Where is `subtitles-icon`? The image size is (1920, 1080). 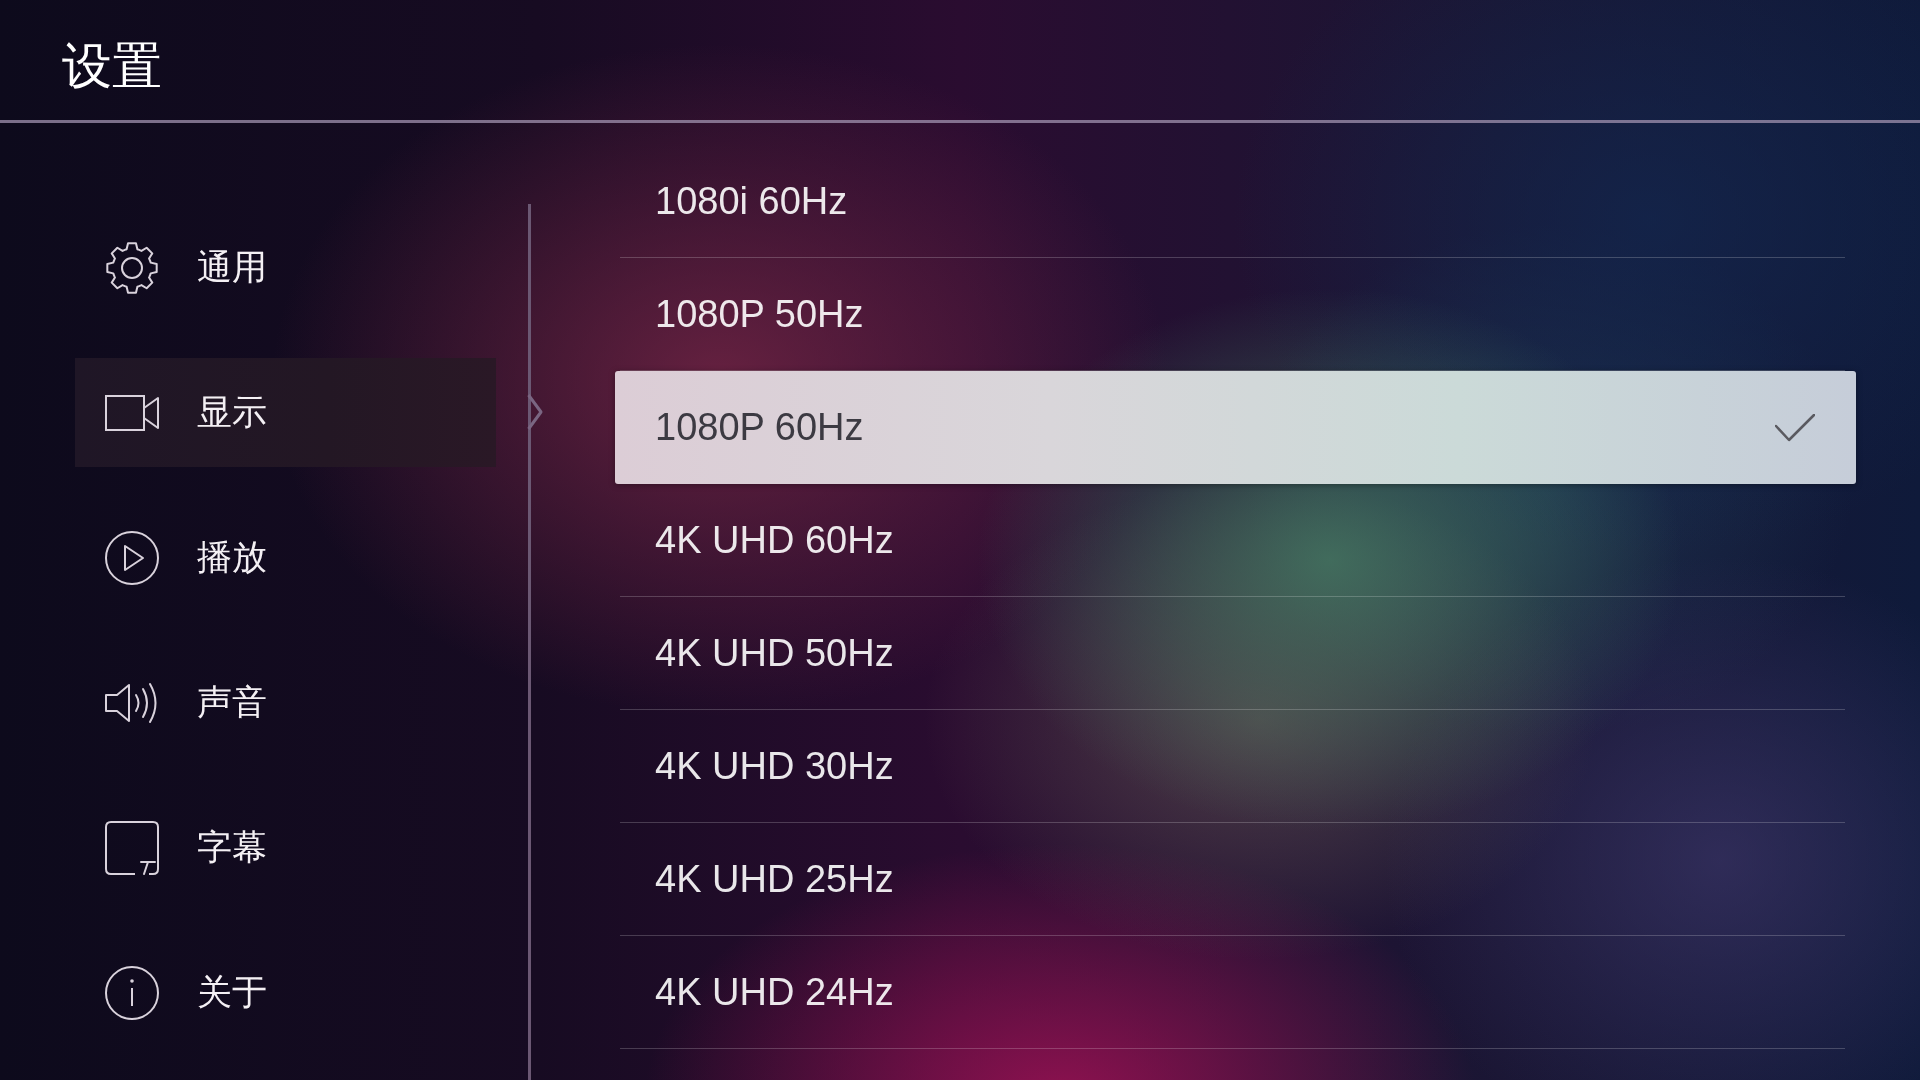 subtitles-icon is located at coordinates (132, 847).